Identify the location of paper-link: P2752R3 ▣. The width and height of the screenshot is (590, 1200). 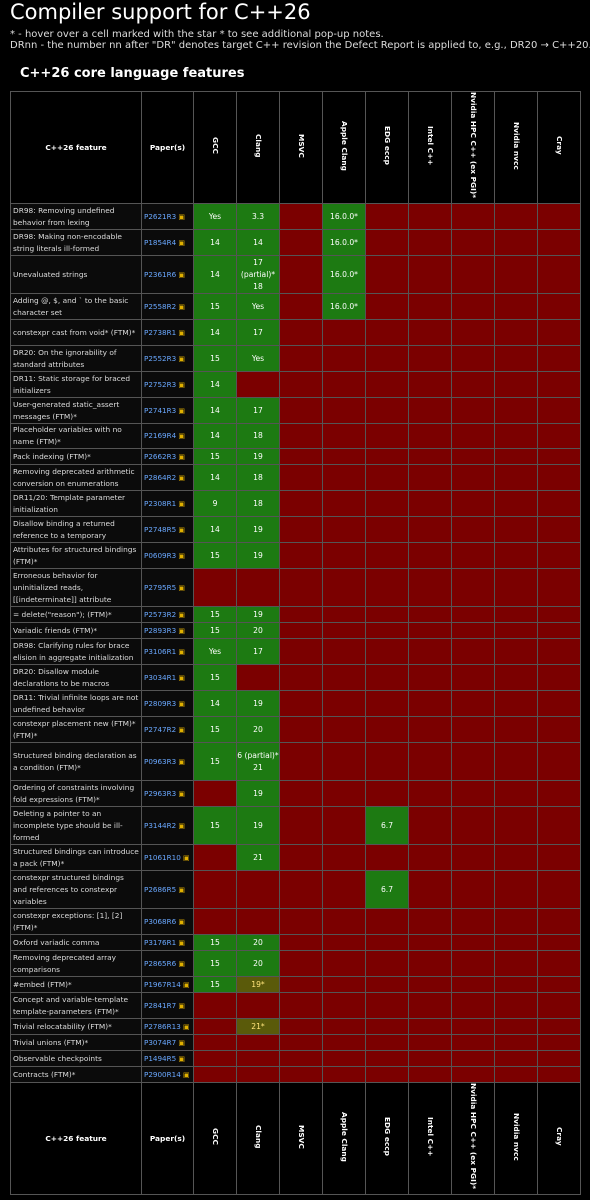
(167, 384).